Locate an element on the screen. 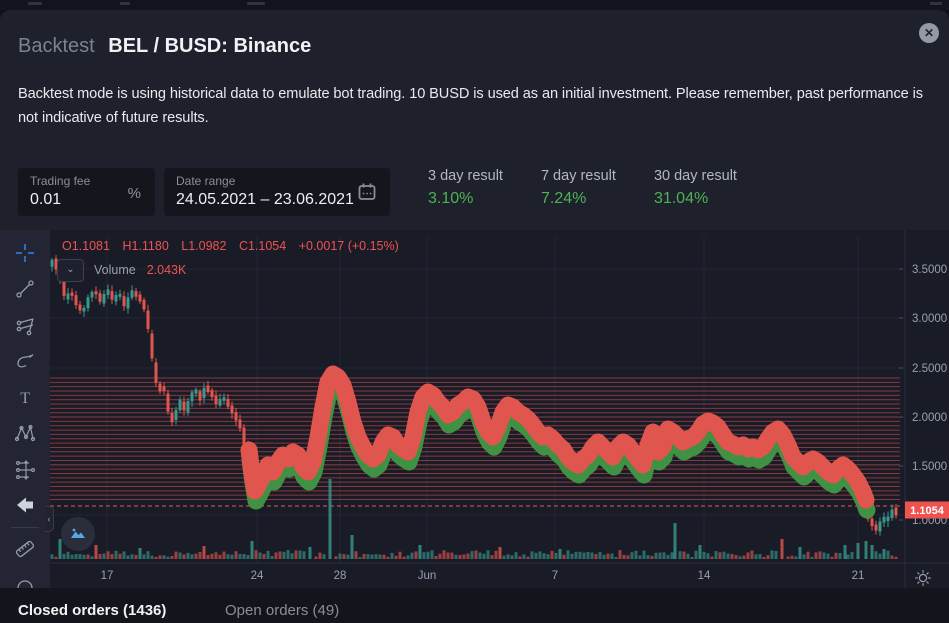 The image size is (949, 623). chart-logo-button is located at coordinates (78, 534).